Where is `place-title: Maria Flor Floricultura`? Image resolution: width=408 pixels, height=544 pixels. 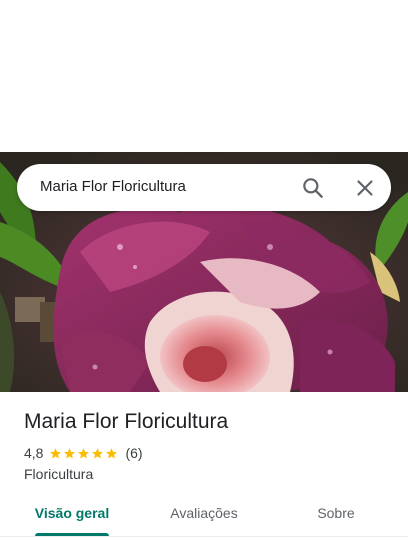 place-title: Maria Flor Floricultura is located at coordinates (126, 421).